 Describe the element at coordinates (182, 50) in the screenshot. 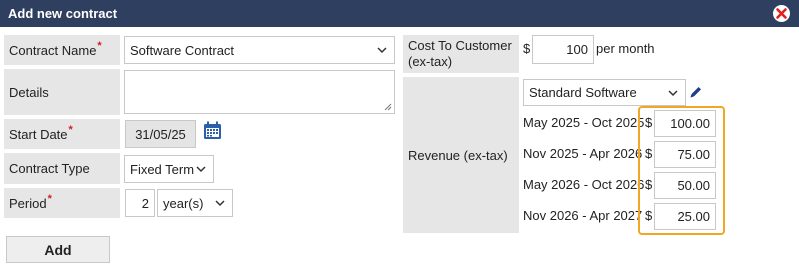

I see `contract-name-value: Software Contract` at that location.